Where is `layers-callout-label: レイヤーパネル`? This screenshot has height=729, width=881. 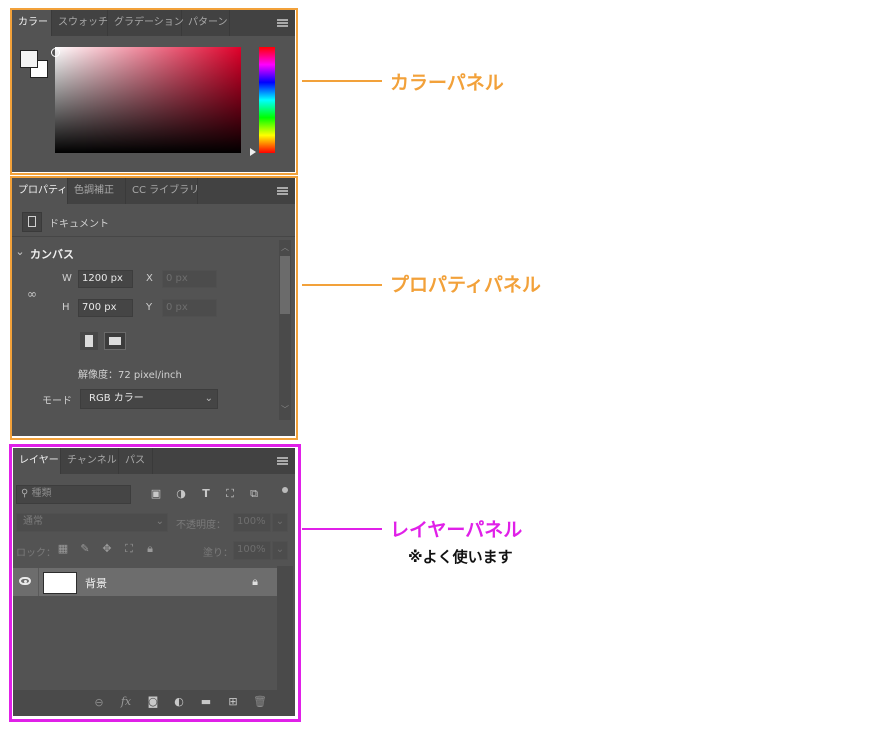
layers-callout-label: レイヤーパネル is located at coordinates (456, 530).